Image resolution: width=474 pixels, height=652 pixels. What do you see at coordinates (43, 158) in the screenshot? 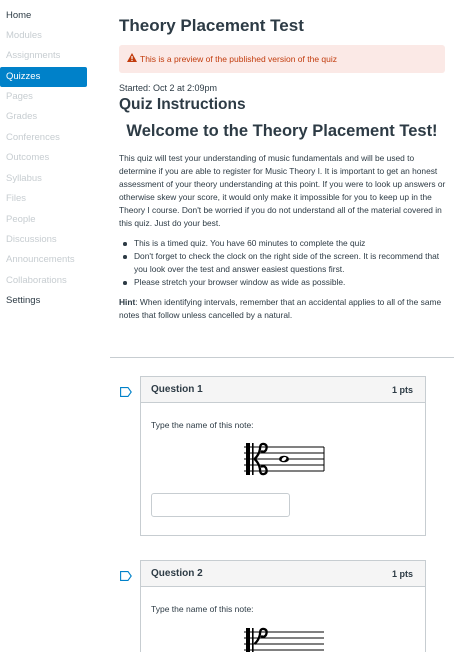
I see `nav-outcomes: Outcomes` at bounding box center [43, 158].